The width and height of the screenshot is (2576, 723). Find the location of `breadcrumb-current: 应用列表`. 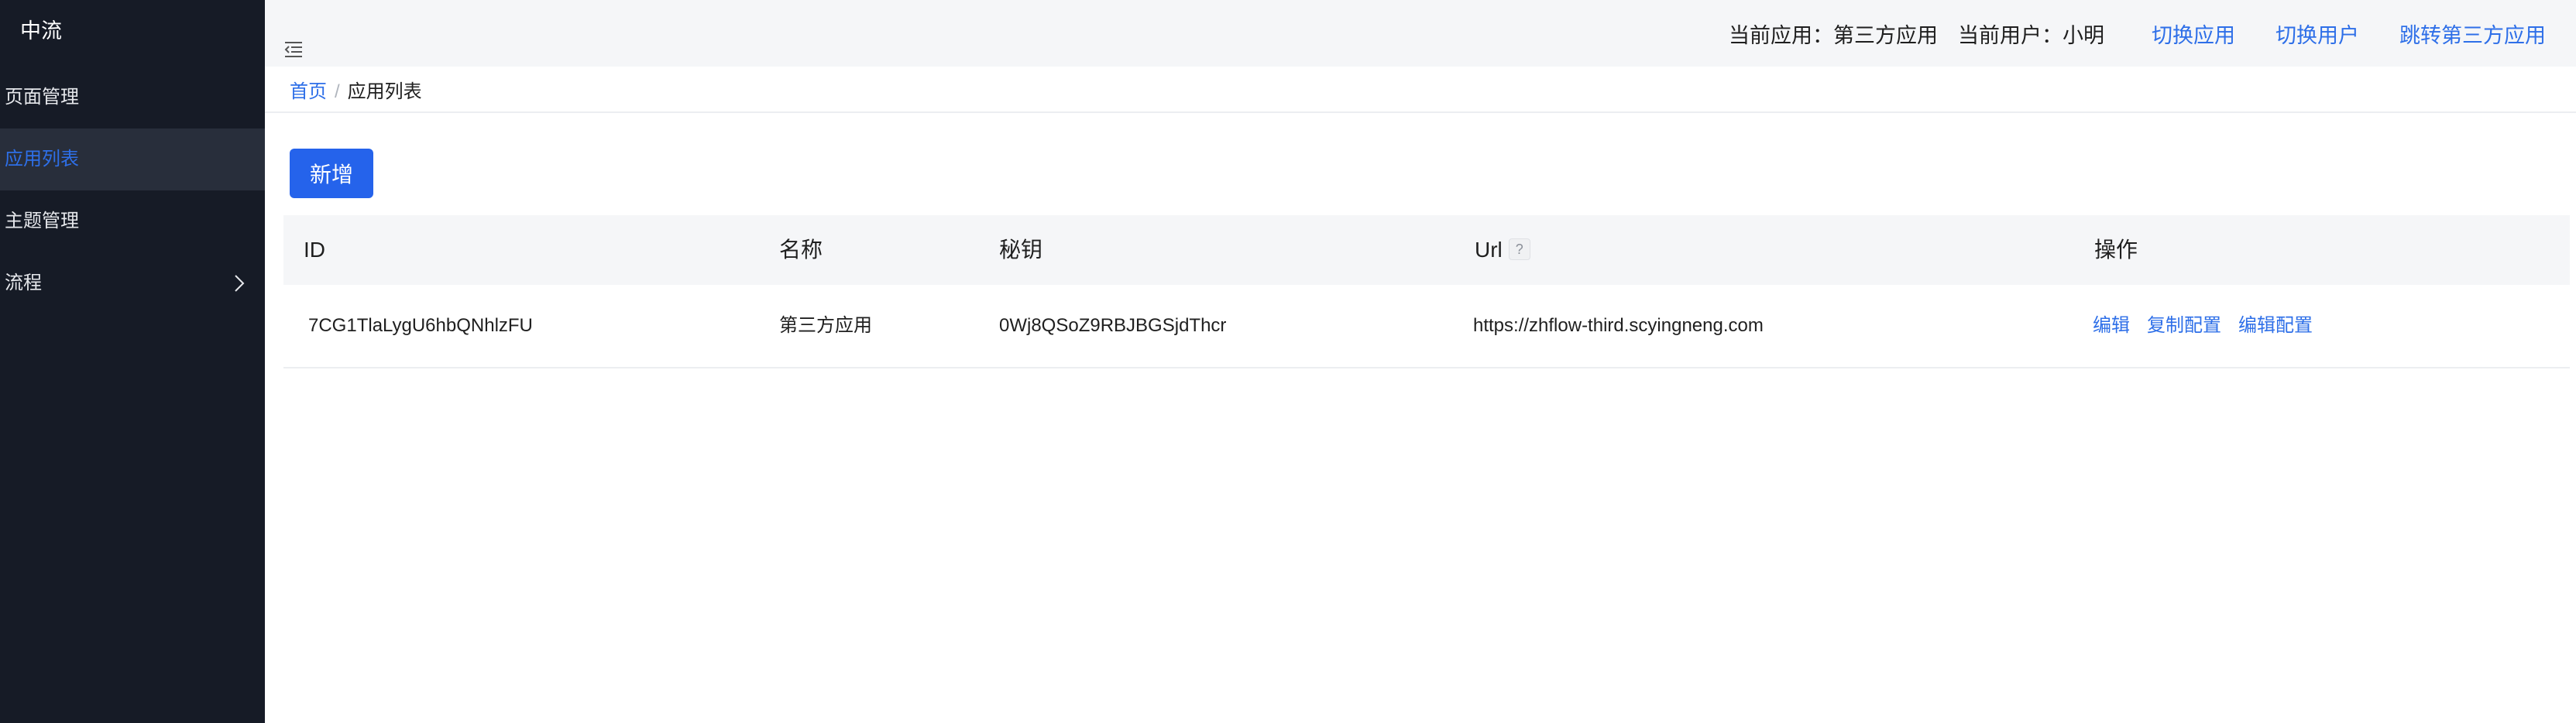

breadcrumb-current: 应用列表 is located at coordinates (384, 91).